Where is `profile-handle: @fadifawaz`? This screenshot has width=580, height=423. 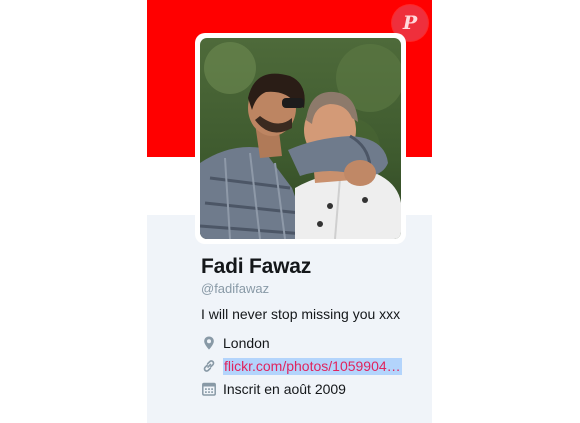 profile-handle: @fadifawaz is located at coordinates (235, 288).